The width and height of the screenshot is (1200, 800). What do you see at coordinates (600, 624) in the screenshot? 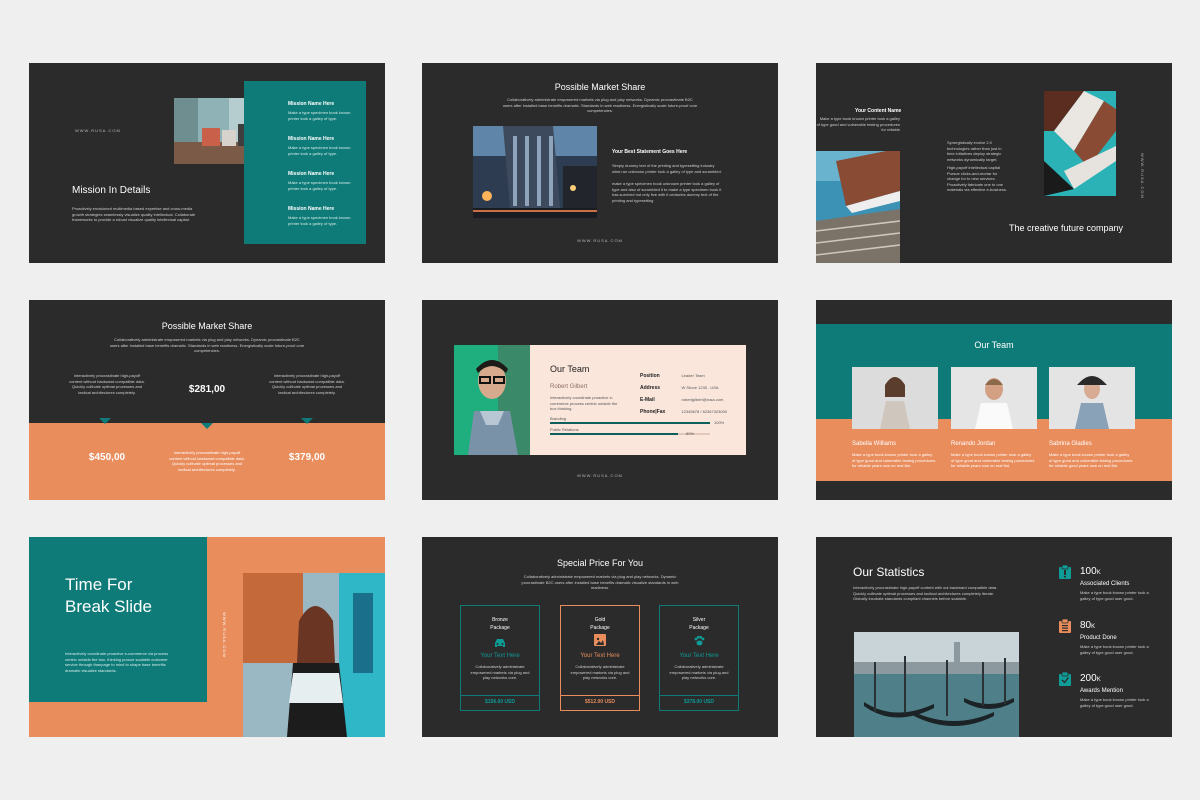
I see `package-name: Gold Package` at bounding box center [600, 624].